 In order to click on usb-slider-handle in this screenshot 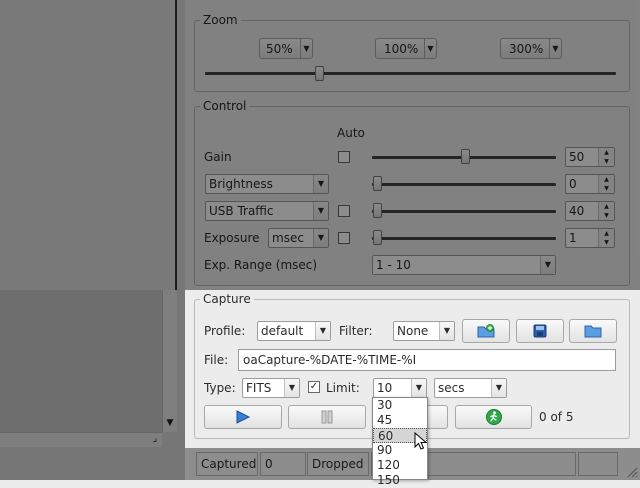, I will do `click(377, 210)`.